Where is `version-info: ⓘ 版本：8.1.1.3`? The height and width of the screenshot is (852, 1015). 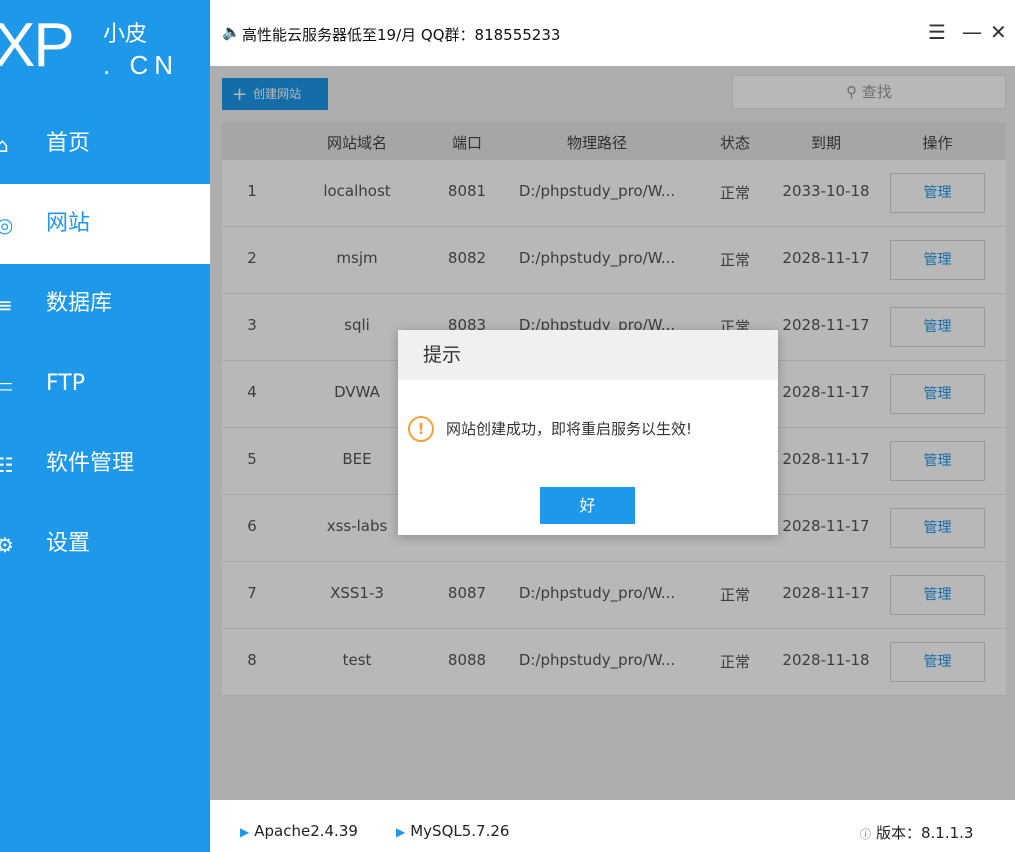
version-info: ⓘ 版本：8.1.1.3 is located at coordinates (916, 832).